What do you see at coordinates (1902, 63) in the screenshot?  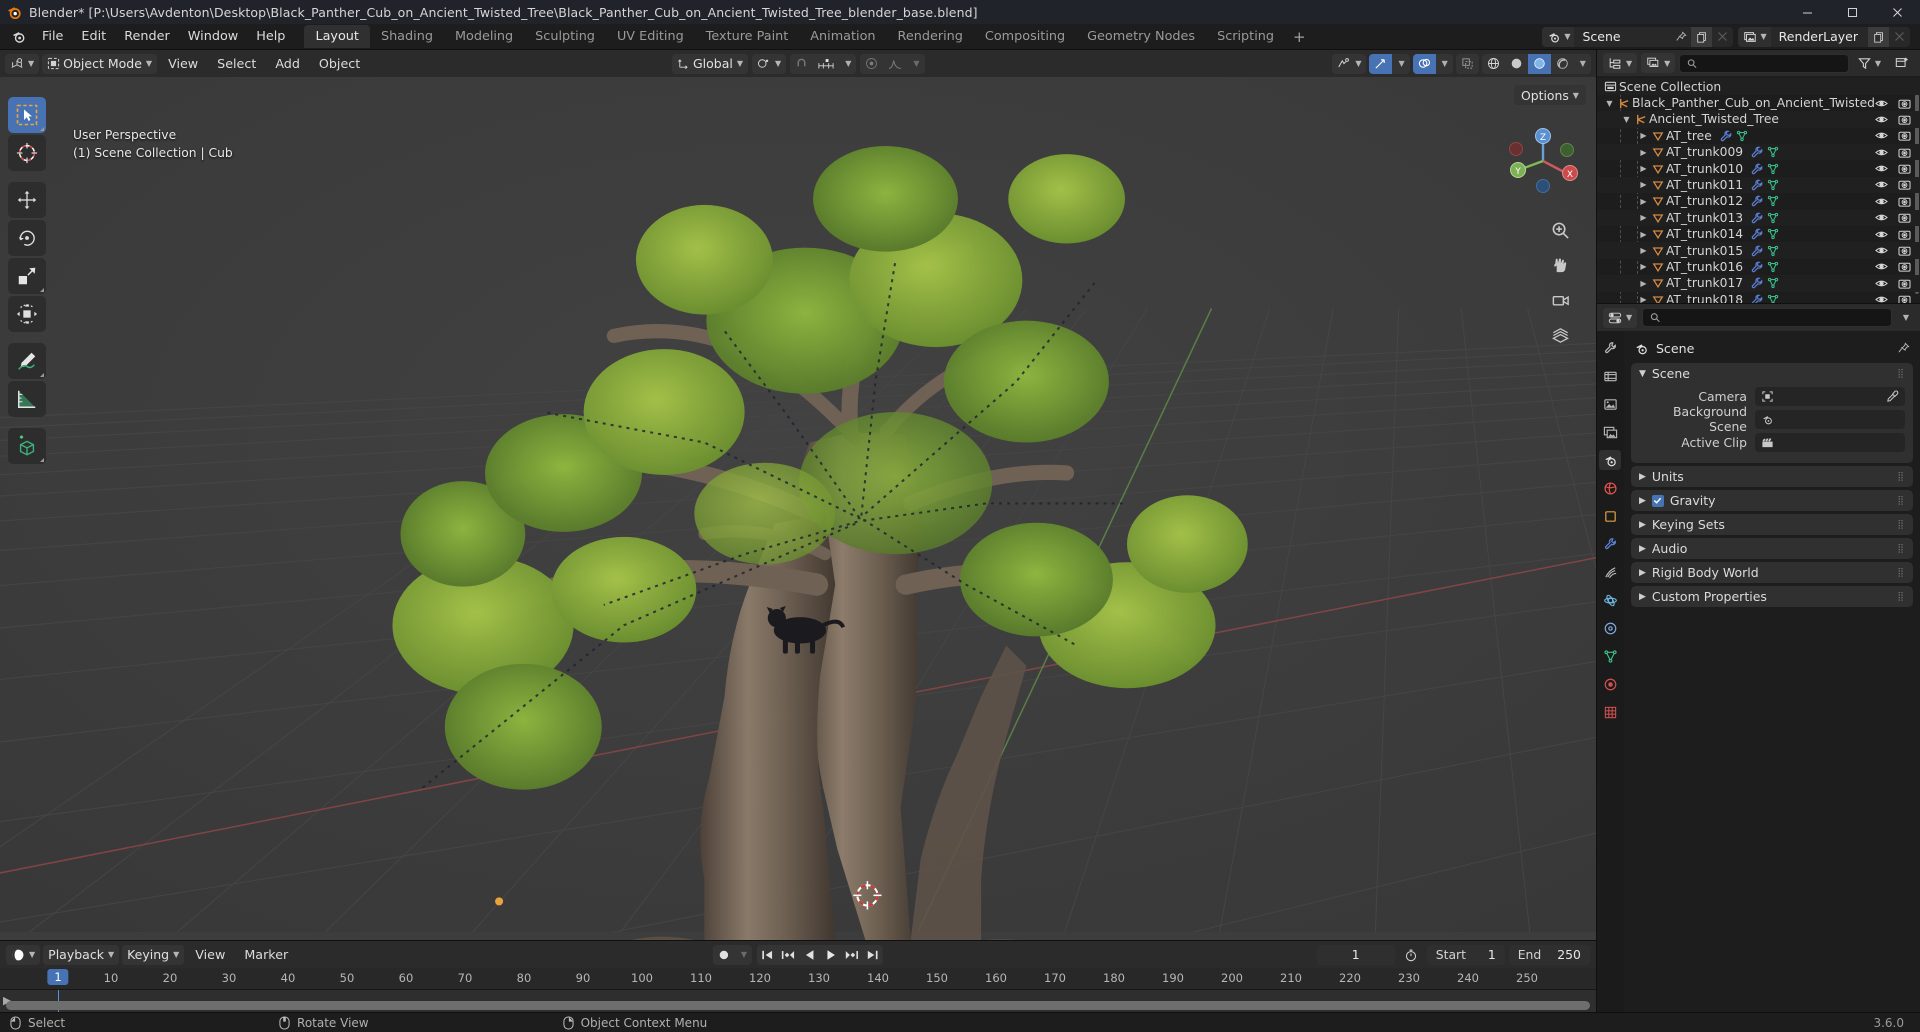 I see `outliner-new-collection-icon` at bounding box center [1902, 63].